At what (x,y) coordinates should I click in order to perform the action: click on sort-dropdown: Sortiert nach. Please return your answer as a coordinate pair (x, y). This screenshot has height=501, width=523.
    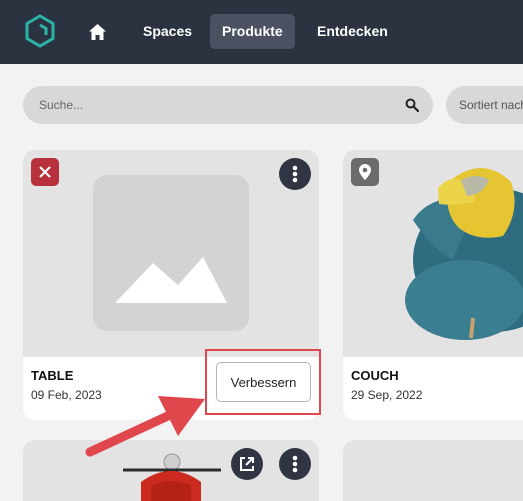
    Looking at the image, I should click on (484, 105).